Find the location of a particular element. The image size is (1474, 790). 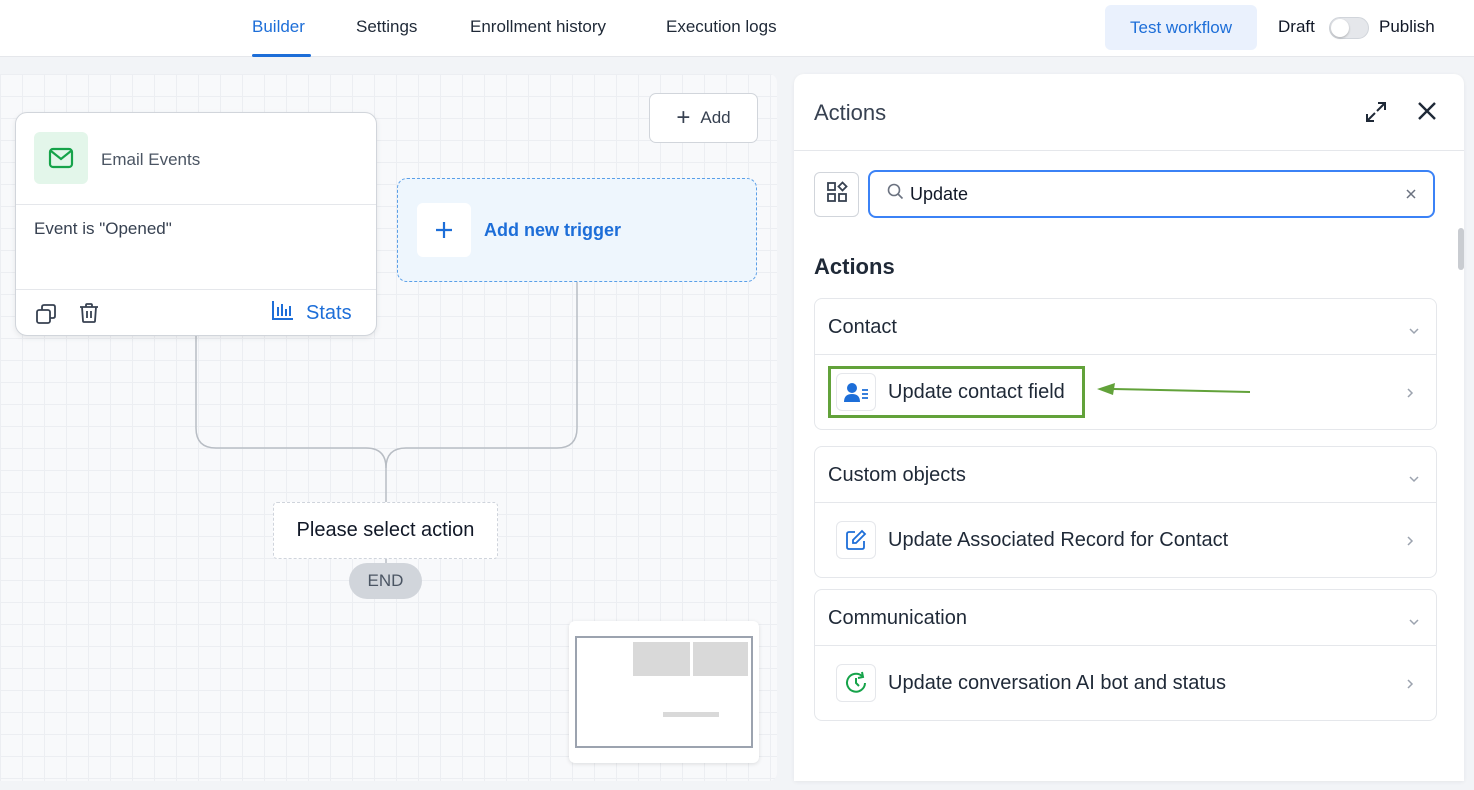

add-button-label: Add is located at coordinates (715, 117).